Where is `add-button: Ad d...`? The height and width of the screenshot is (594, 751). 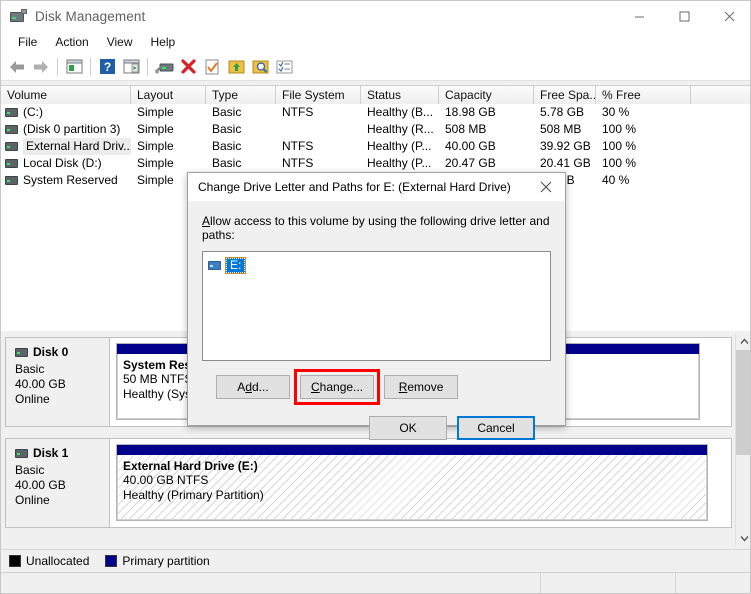 add-button: Ad d... is located at coordinates (253, 387).